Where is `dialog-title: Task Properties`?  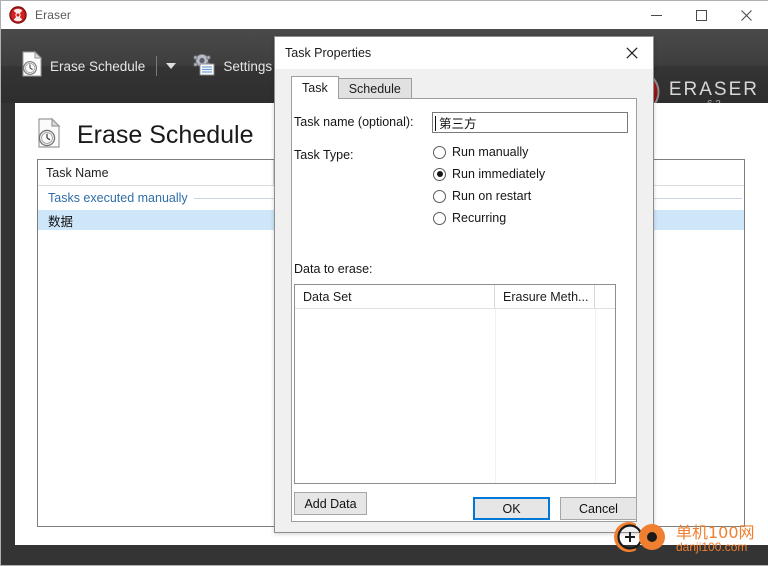
dialog-title: Task Properties is located at coordinates (328, 53).